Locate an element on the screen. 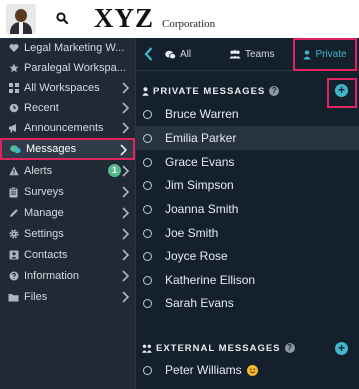  contact-item: Grace Evans is located at coordinates (247, 162).